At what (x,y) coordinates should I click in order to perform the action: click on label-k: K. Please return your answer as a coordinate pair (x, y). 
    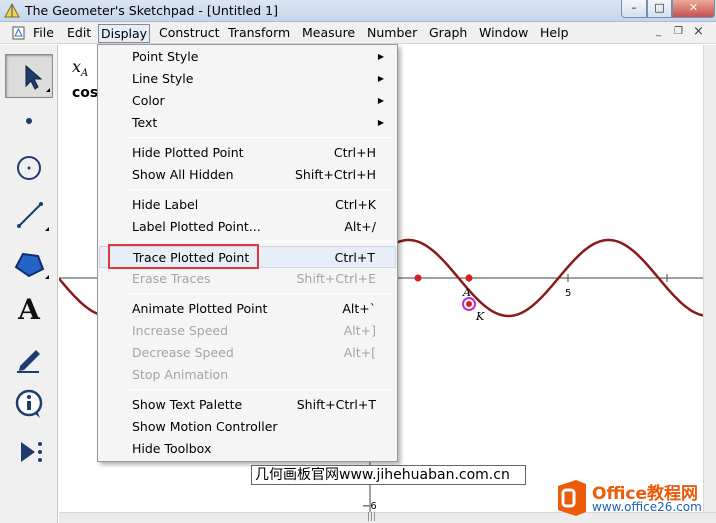
    Looking at the image, I should click on (480, 316).